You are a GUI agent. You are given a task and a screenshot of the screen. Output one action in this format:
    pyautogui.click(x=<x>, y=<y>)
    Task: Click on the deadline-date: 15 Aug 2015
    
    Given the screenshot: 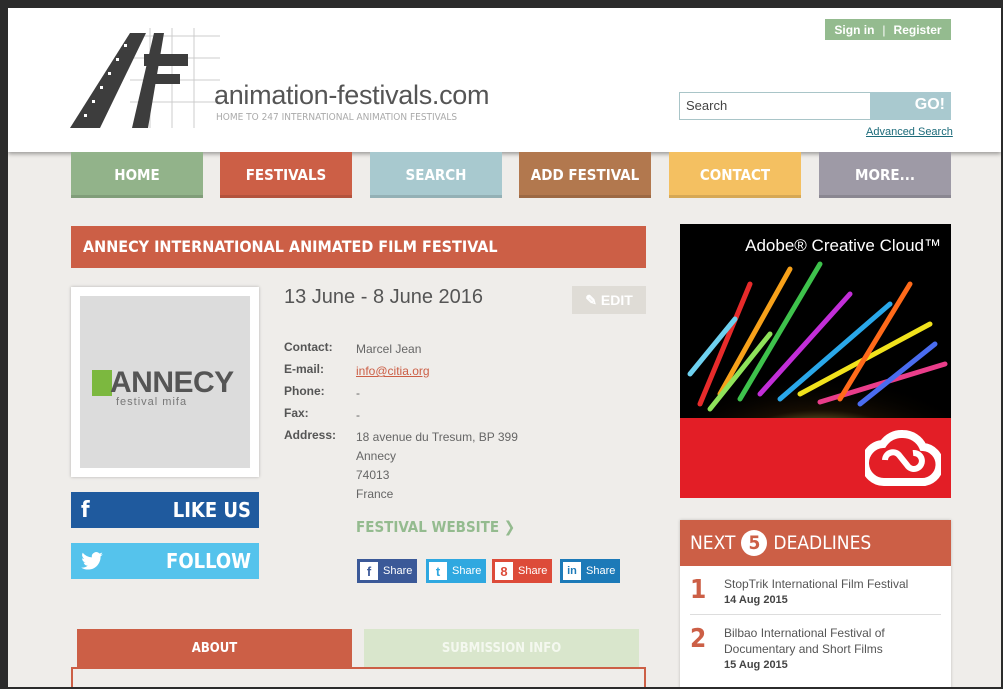 What is the action you would take?
    pyautogui.click(x=756, y=665)
    